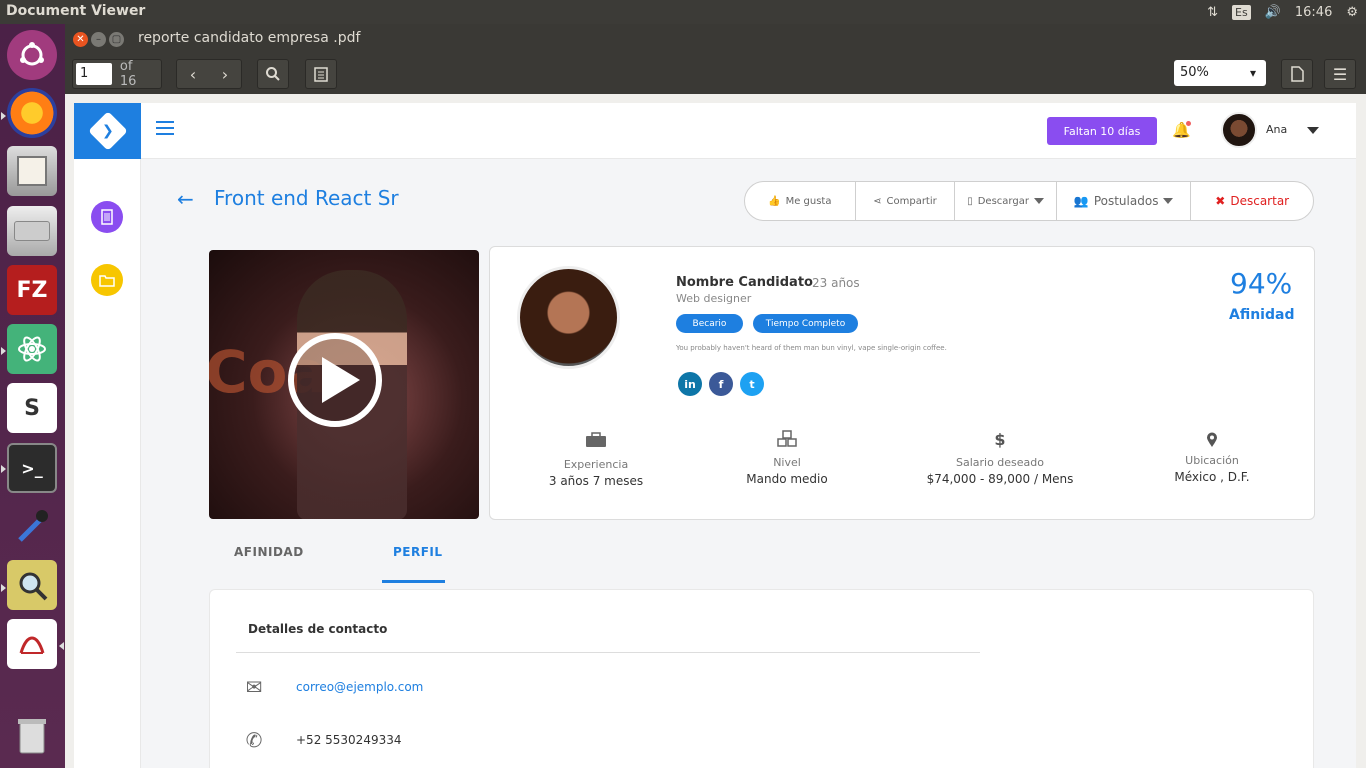 This screenshot has height=768, width=1366. Describe the element at coordinates (409, 561) in the screenshot. I see `profile-tabs: AFINIDAD PERFIL` at that location.